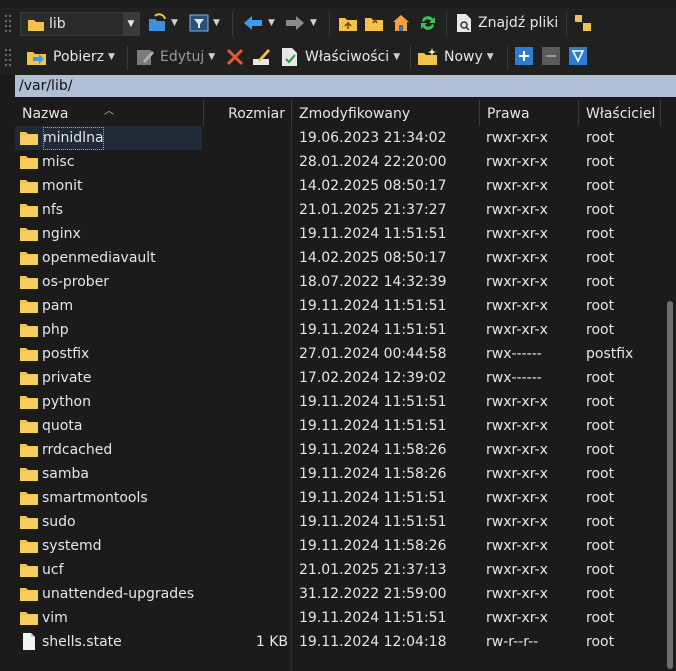  Describe the element at coordinates (108, 474) in the screenshot. I see `file-name-cell: samba` at that location.